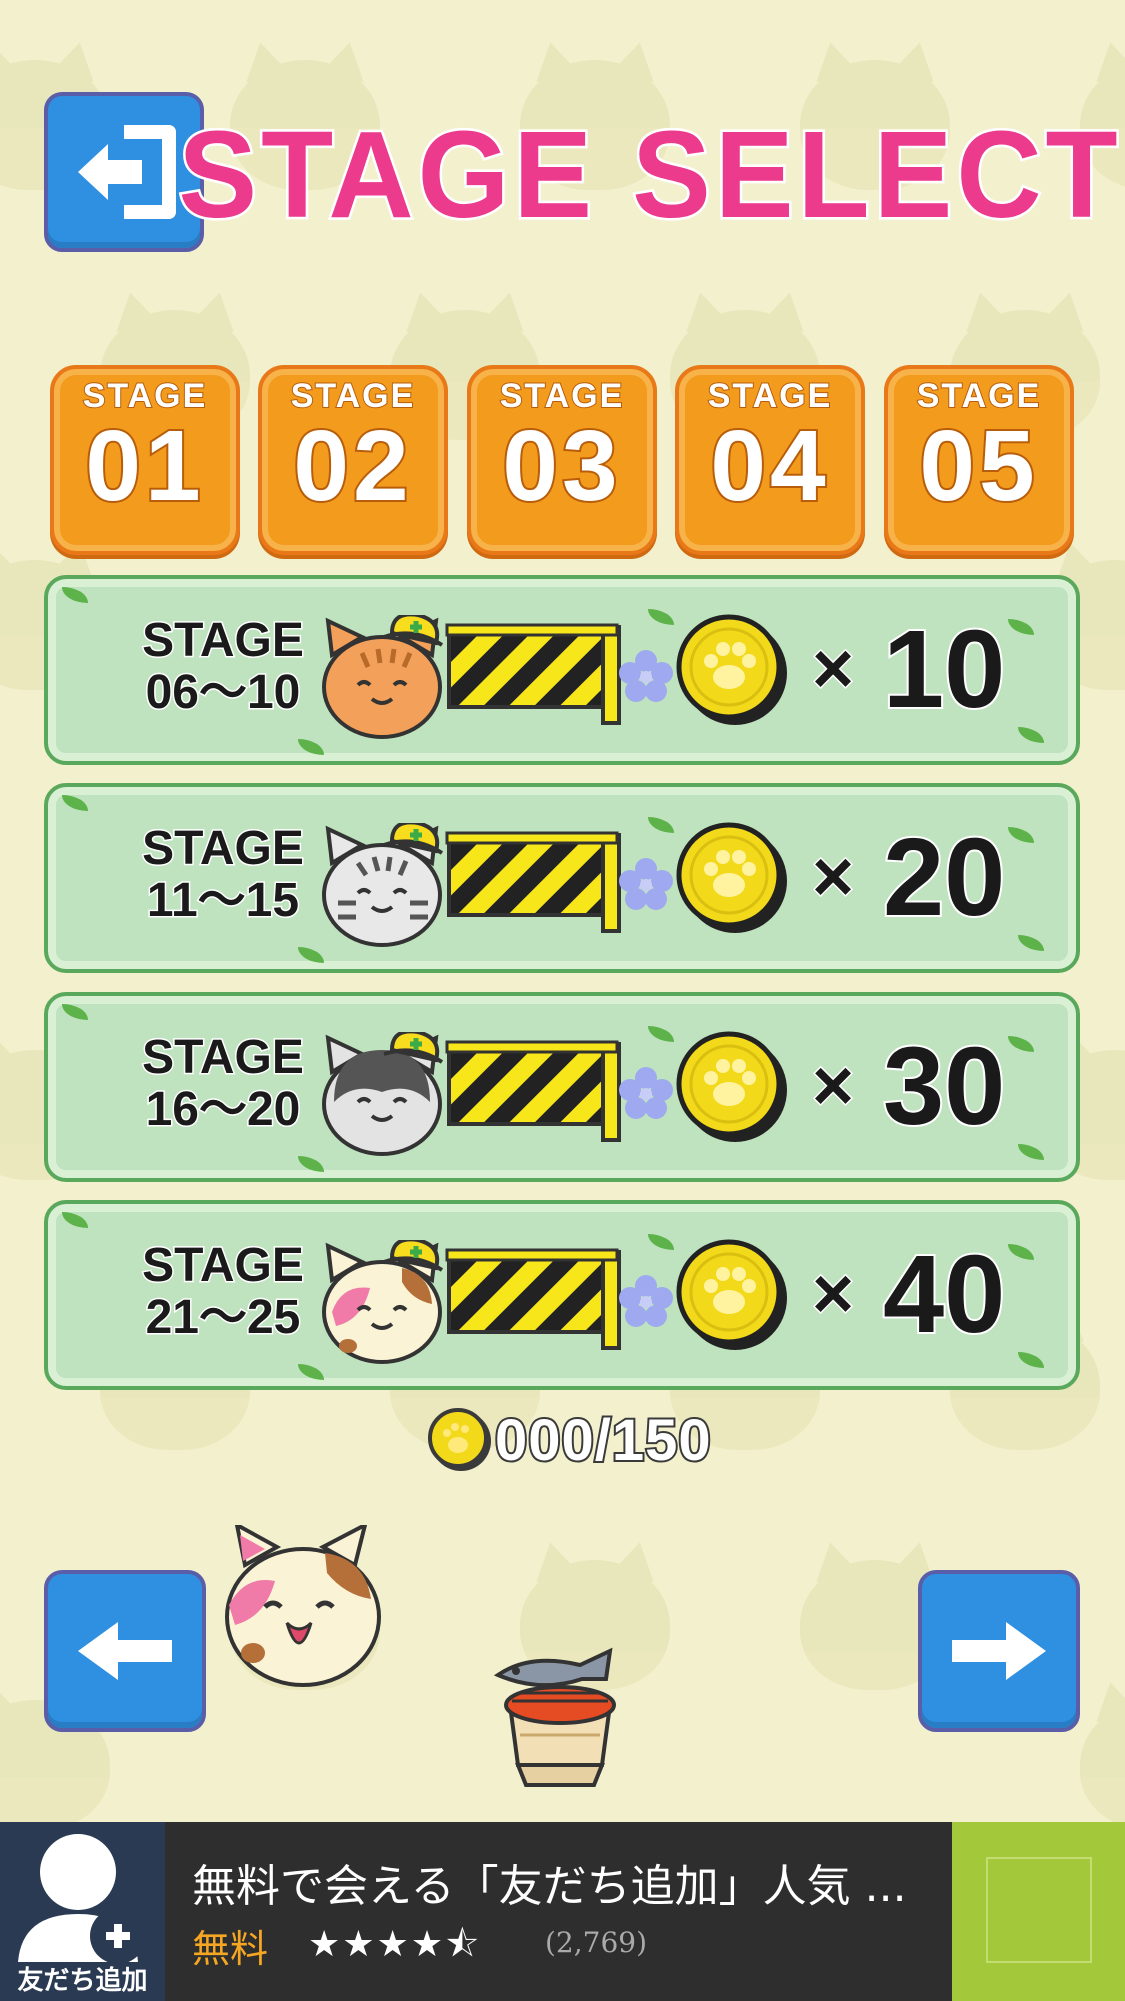 The image size is (1125, 2001). What do you see at coordinates (127, 172) in the screenshot?
I see `exit-icon` at bounding box center [127, 172].